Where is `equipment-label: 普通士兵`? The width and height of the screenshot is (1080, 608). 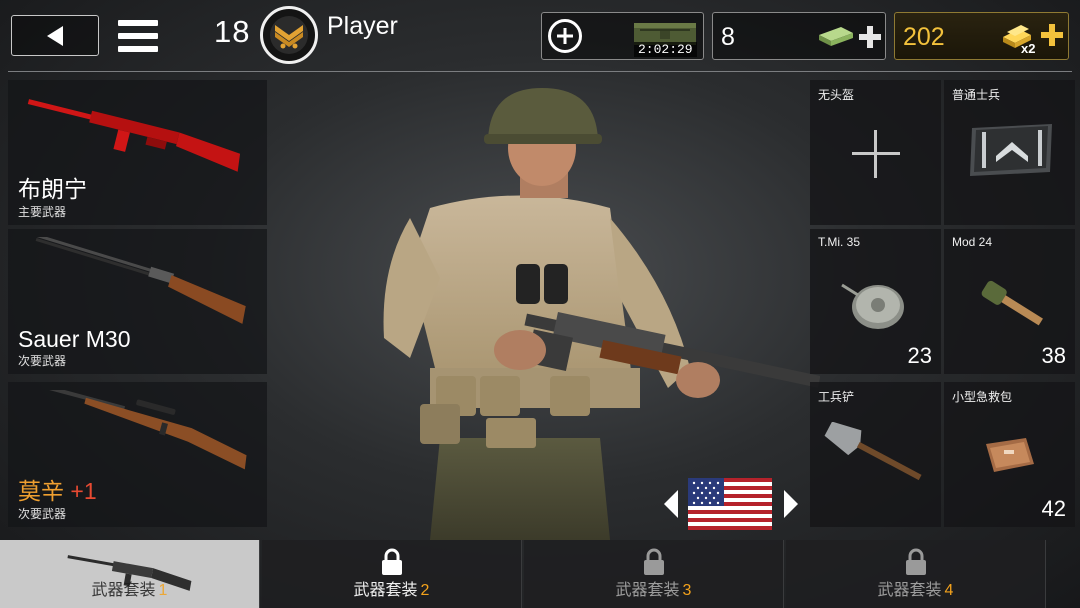
equipment-label: 普通士兵 is located at coordinates (976, 95).